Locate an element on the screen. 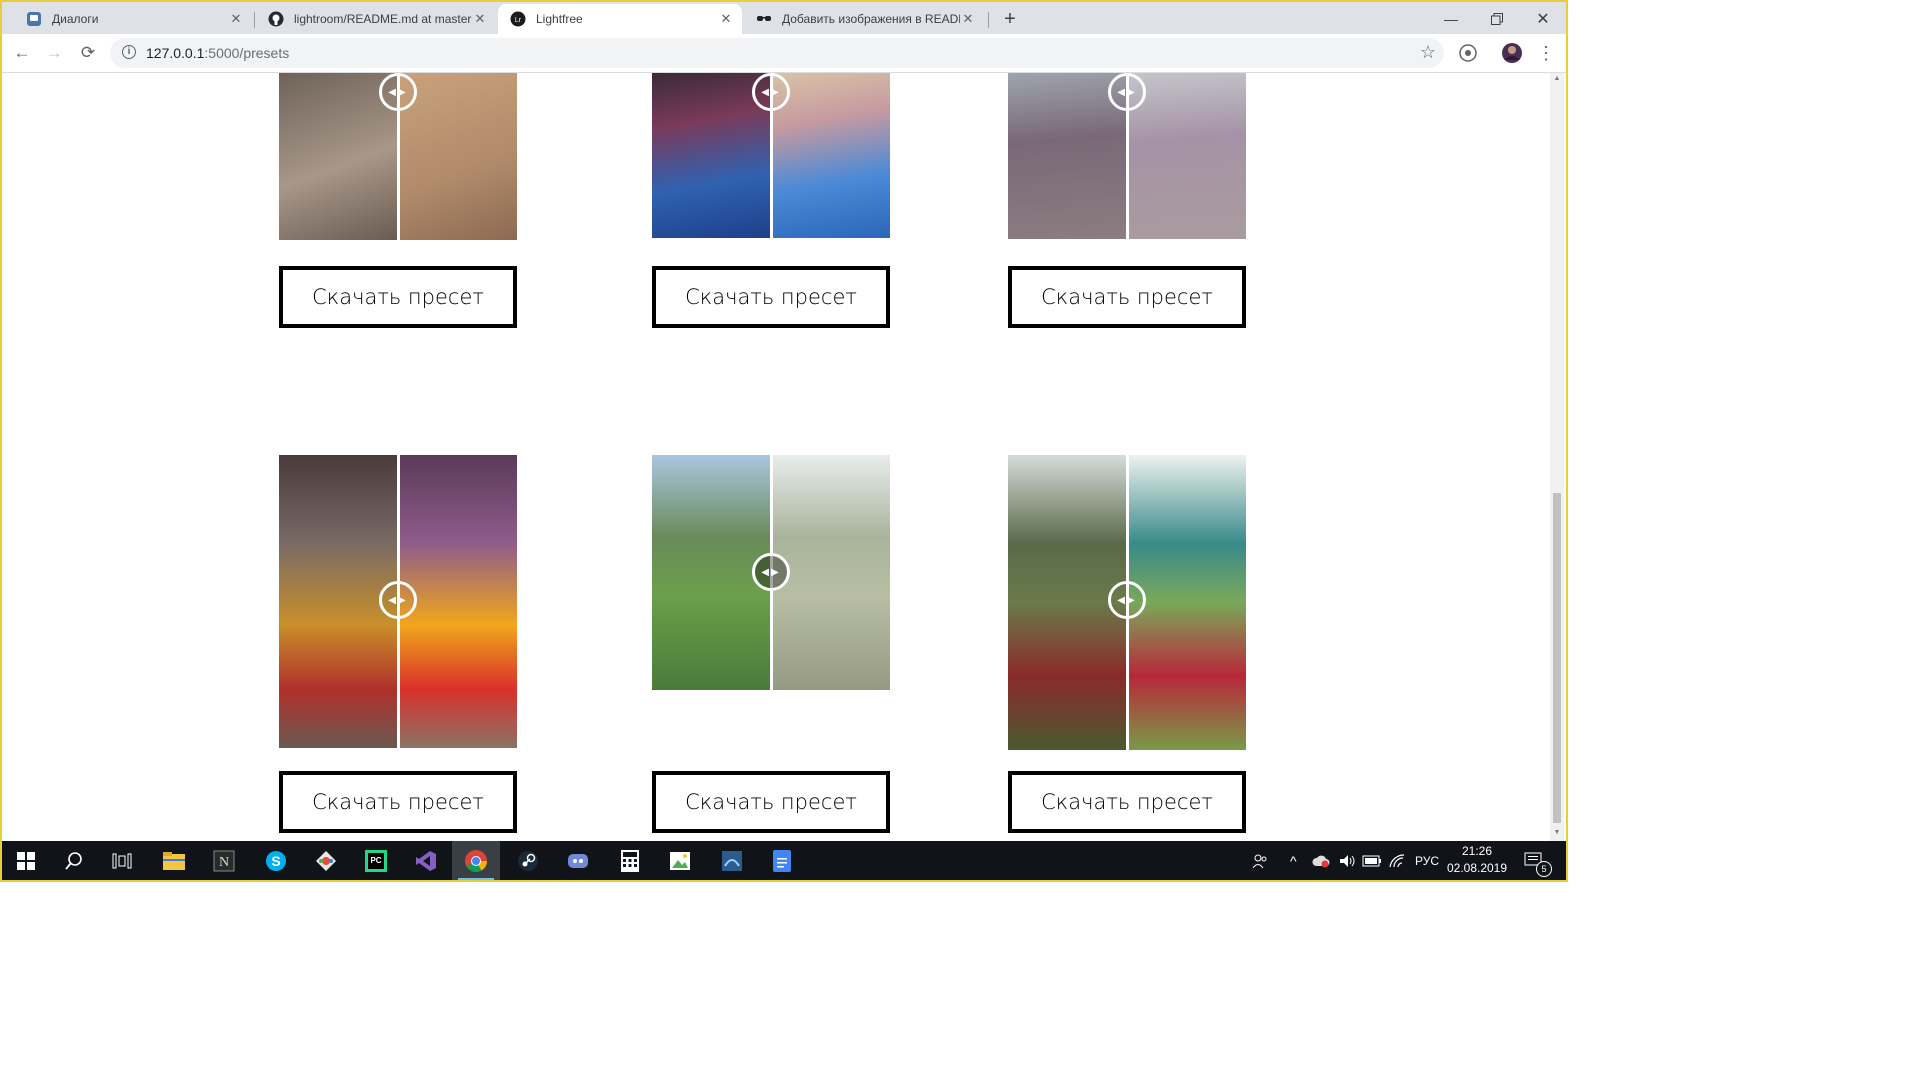 The height and width of the screenshot is (1080, 1920). tab-dialogs: Диалоги ✕ is located at coordinates (133, 19).